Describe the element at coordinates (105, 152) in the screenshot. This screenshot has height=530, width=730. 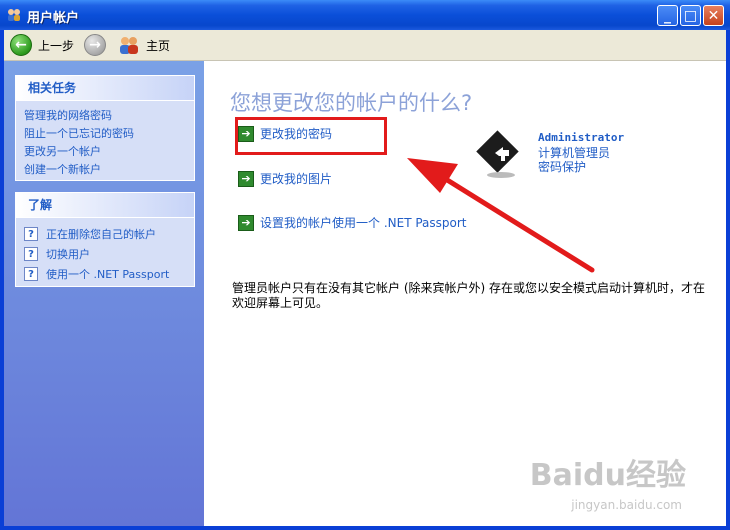
I see `task-change-another-account: 更改另一个帐户` at that location.